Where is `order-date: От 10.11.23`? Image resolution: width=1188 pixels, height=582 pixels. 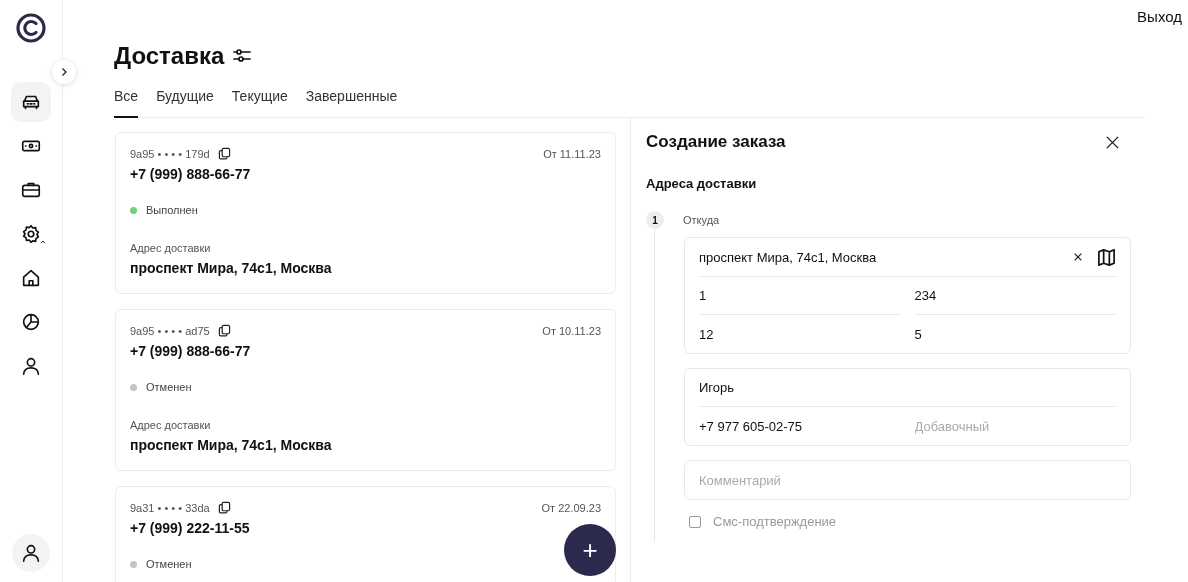
order-date: От 10.11.23 is located at coordinates (571, 330).